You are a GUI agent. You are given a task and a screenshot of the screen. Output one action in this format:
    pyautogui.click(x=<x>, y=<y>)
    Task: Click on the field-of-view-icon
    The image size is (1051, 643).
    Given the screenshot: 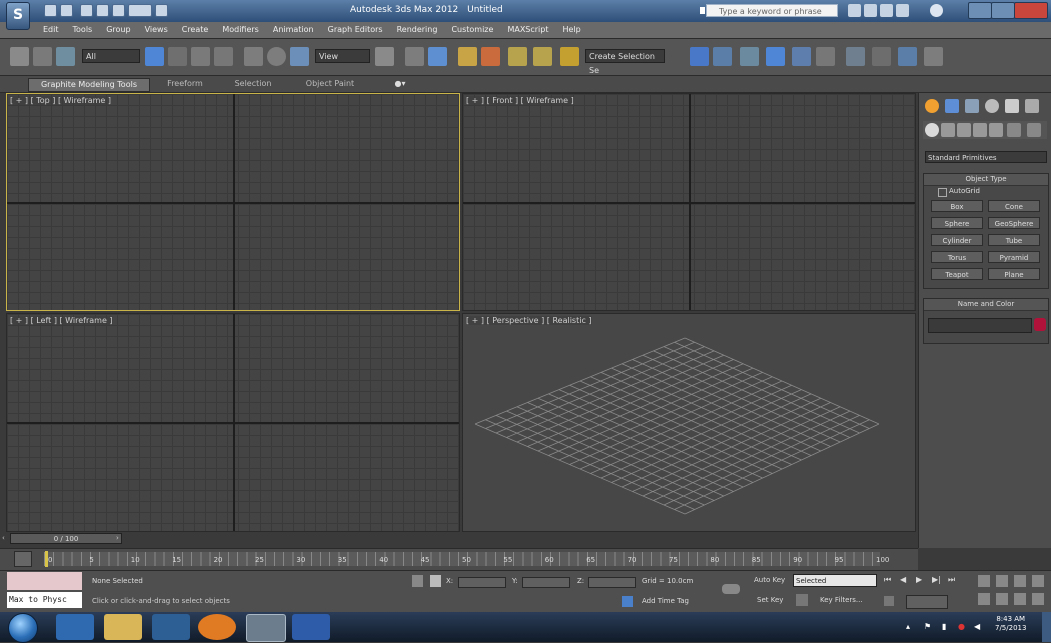 What is the action you would take?
    pyautogui.click(x=984, y=599)
    